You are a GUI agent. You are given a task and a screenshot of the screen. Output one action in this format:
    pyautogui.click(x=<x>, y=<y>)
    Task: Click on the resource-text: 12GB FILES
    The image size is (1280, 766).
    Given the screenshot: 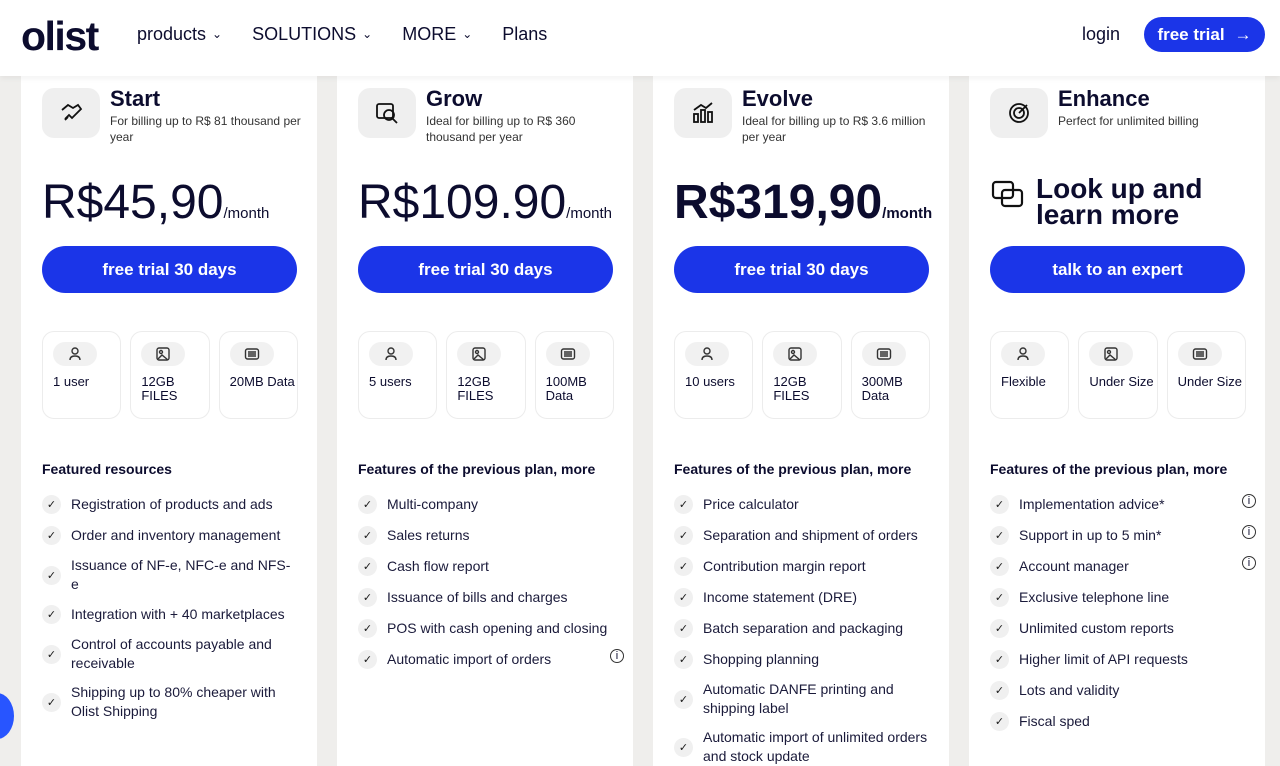 What is the action you would take?
    pyautogui.click(x=475, y=388)
    